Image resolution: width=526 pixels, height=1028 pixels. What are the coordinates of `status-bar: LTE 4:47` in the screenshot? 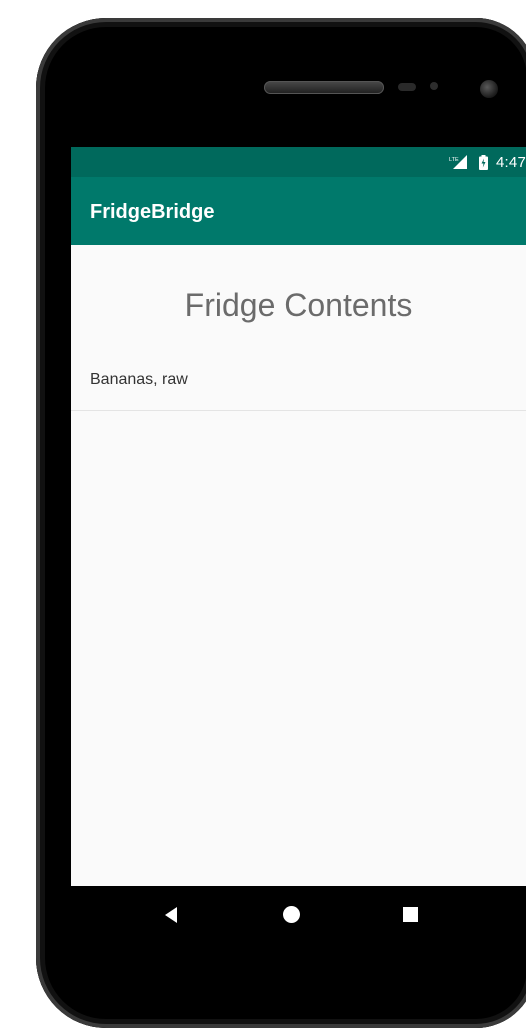 It's located at (298, 162).